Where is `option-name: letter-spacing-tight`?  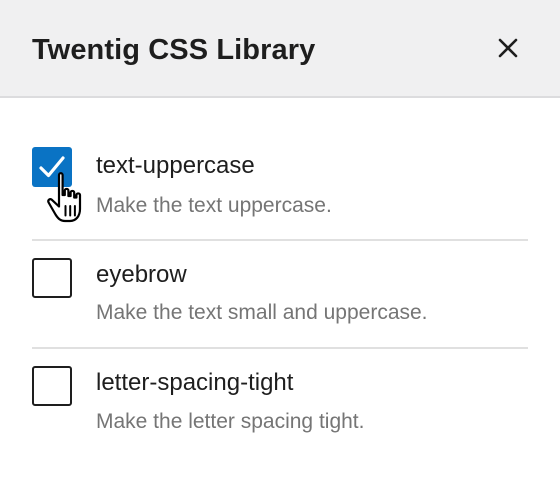
option-name: letter-spacing-tight is located at coordinates (195, 382).